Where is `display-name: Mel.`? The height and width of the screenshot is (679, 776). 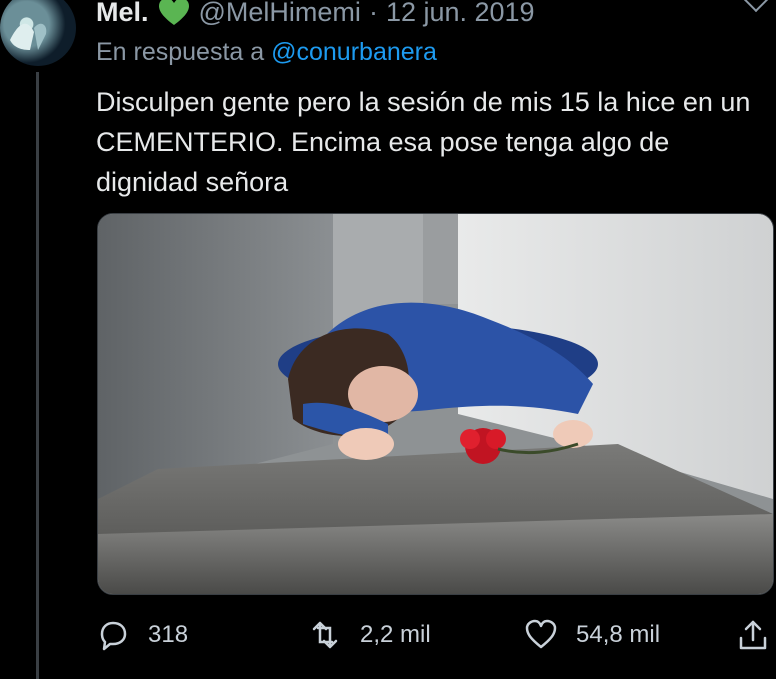
display-name: Mel. is located at coordinates (122, 14).